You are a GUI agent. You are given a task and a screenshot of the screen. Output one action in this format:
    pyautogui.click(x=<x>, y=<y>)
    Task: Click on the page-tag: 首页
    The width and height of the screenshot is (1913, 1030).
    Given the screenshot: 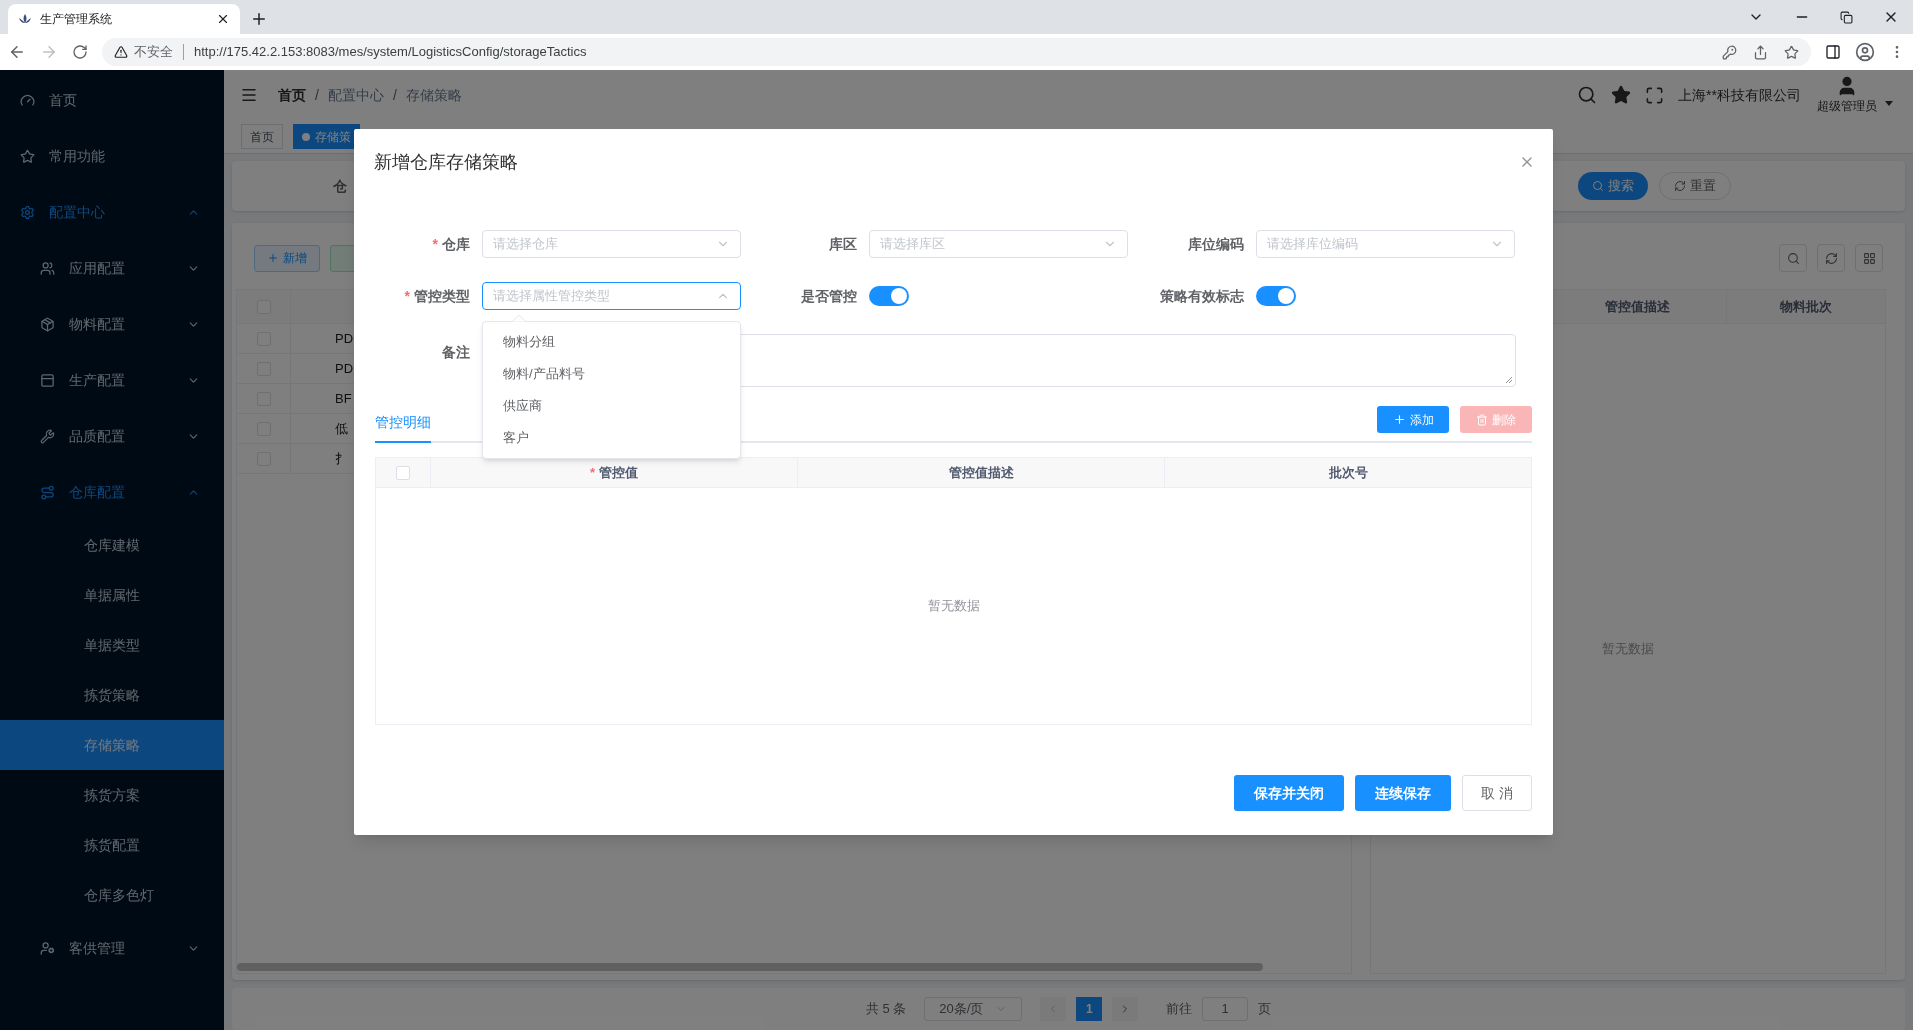 What is the action you would take?
    pyautogui.click(x=262, y=136)
    